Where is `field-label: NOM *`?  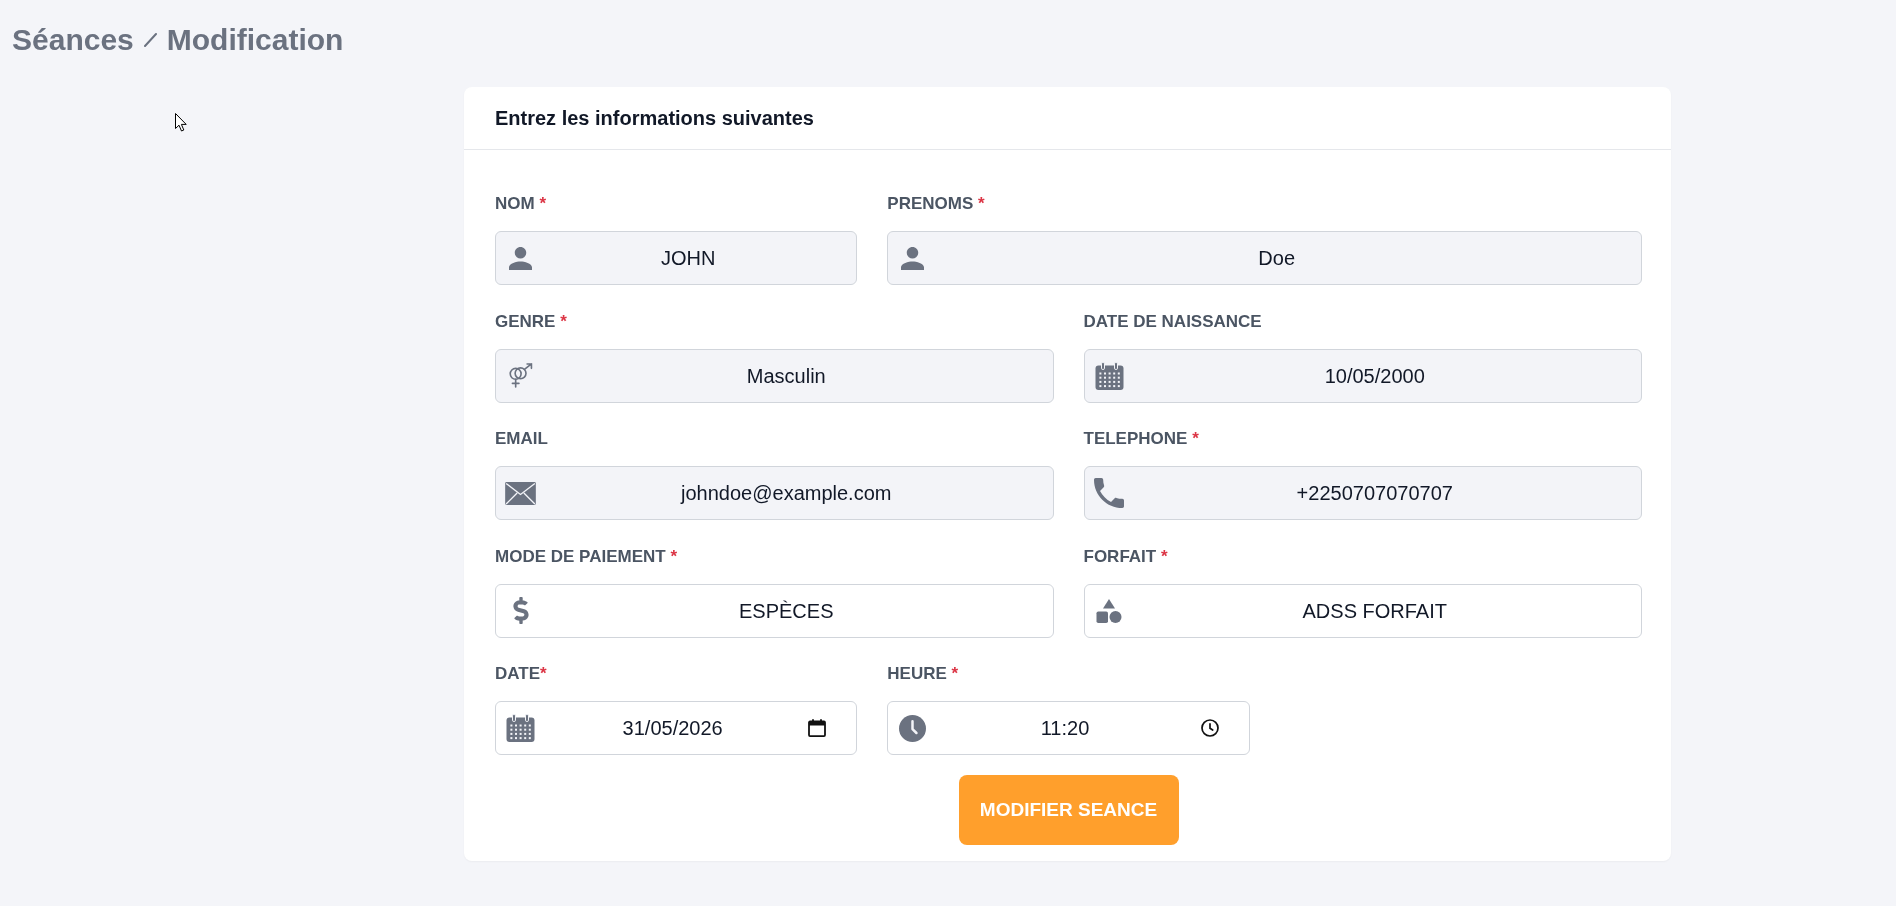 field-label: NOM * is located at coordinates (521, 204).